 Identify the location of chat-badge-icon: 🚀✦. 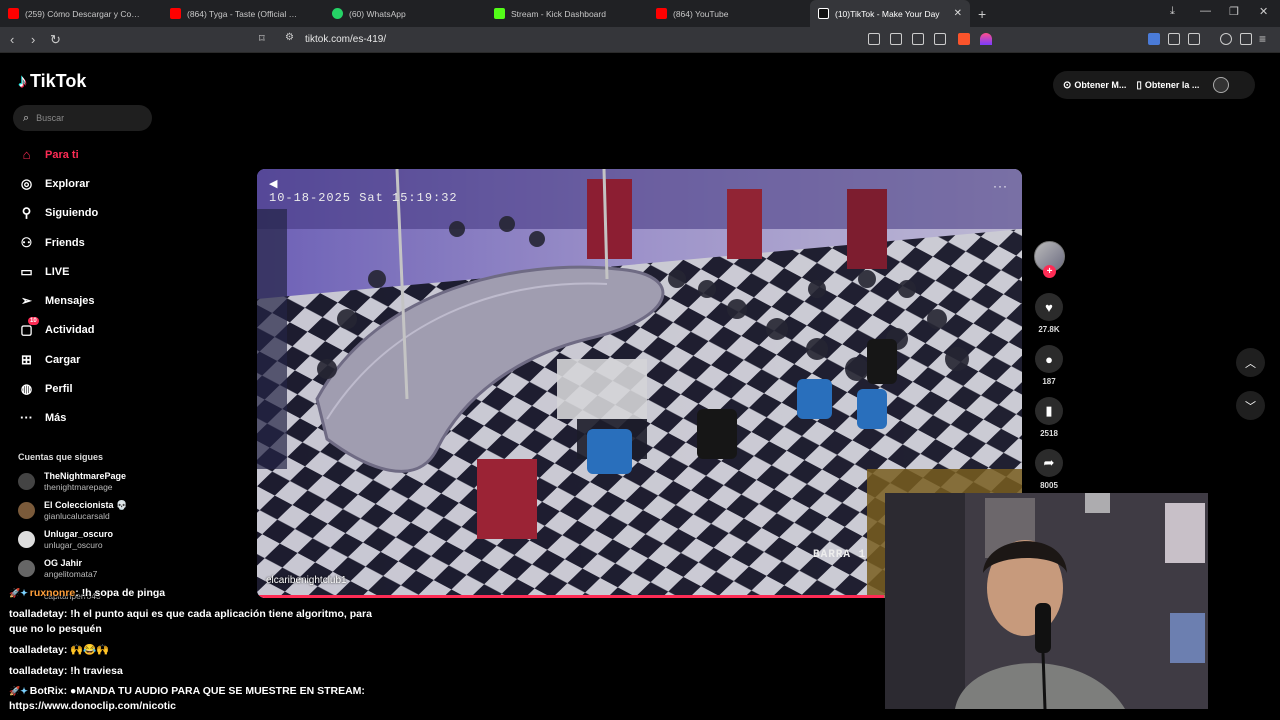
(18, 691).